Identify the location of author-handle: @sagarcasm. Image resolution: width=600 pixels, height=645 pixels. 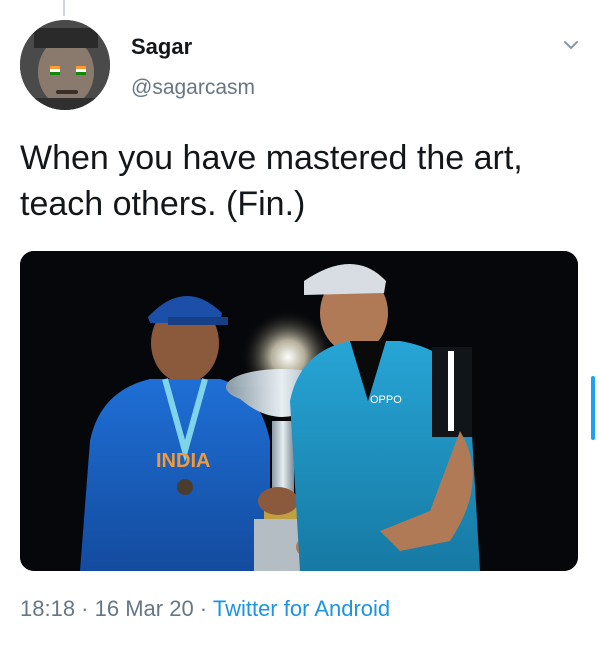
(193, 88).